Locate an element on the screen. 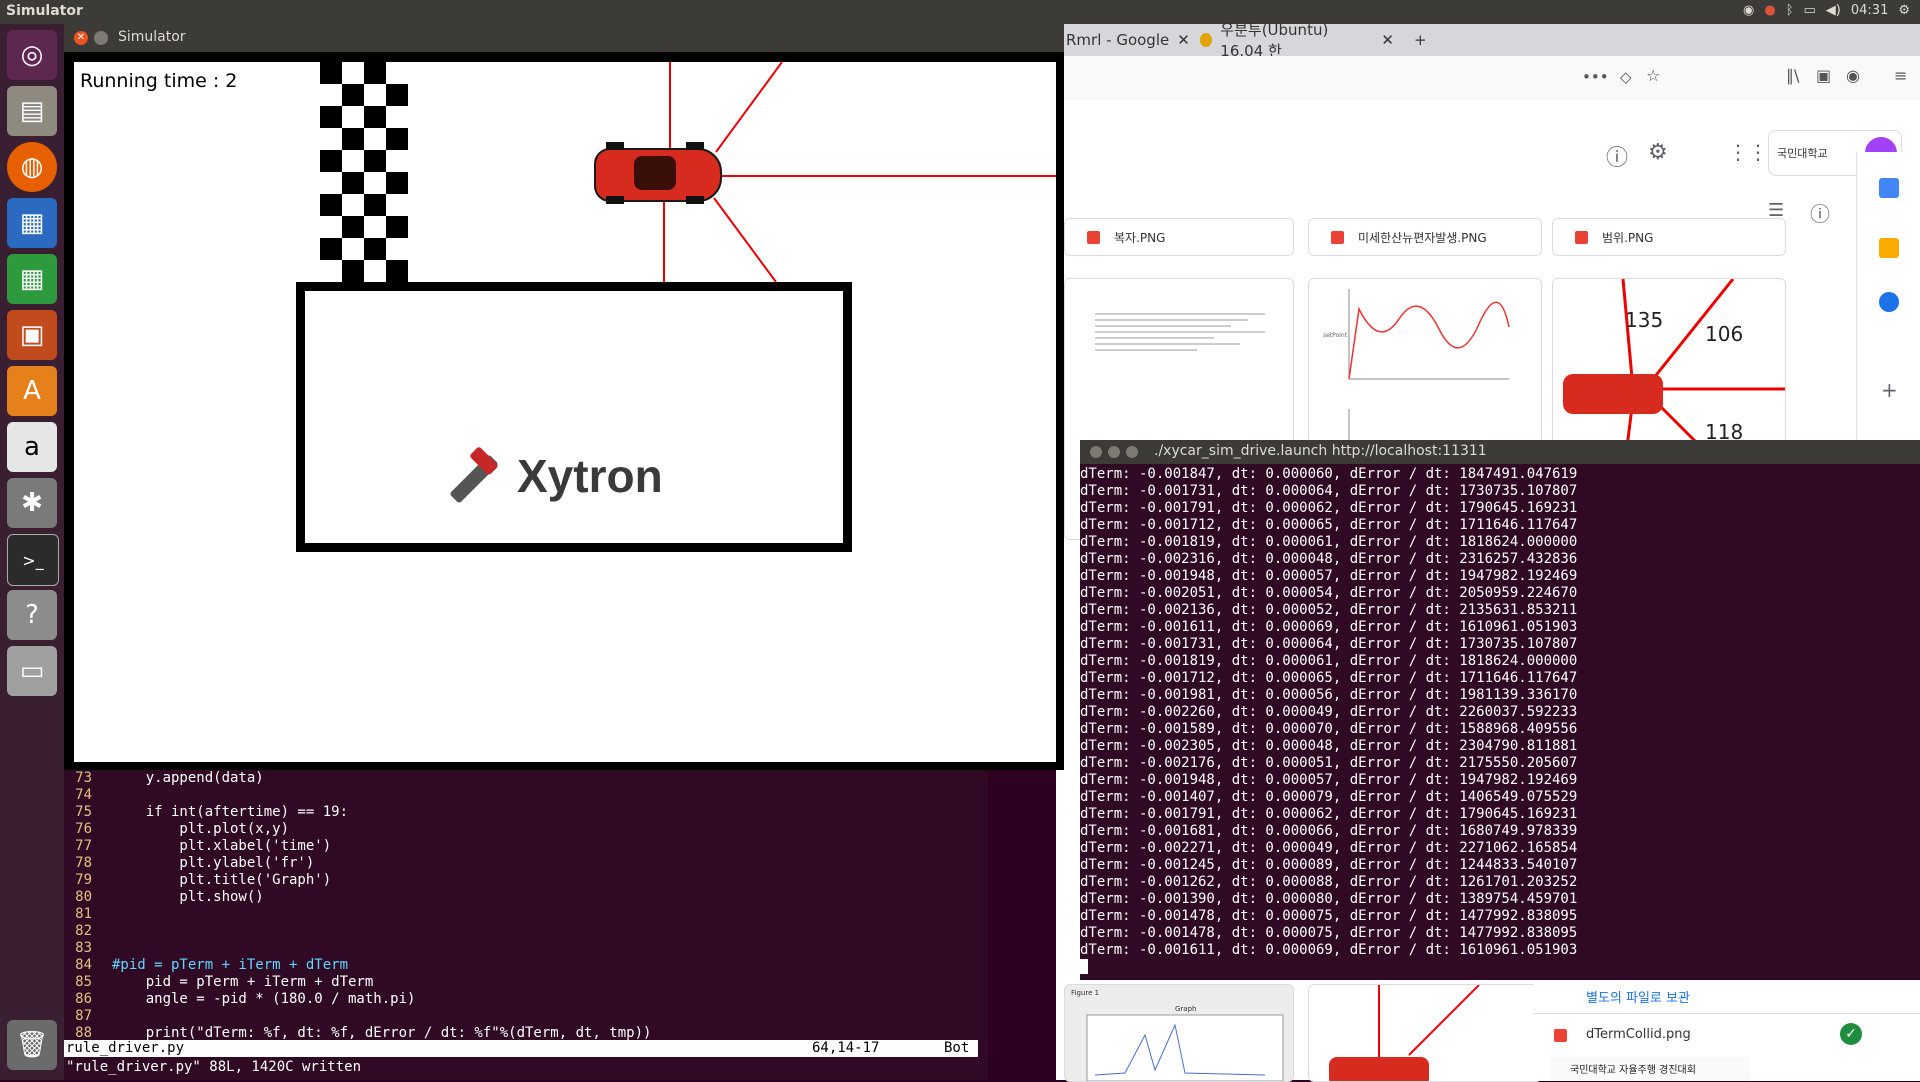  top-panel: Simulator ◉ ● ᛒ ▭ ◀) 04:31 ⚙ is located at coordinates (960, 12).